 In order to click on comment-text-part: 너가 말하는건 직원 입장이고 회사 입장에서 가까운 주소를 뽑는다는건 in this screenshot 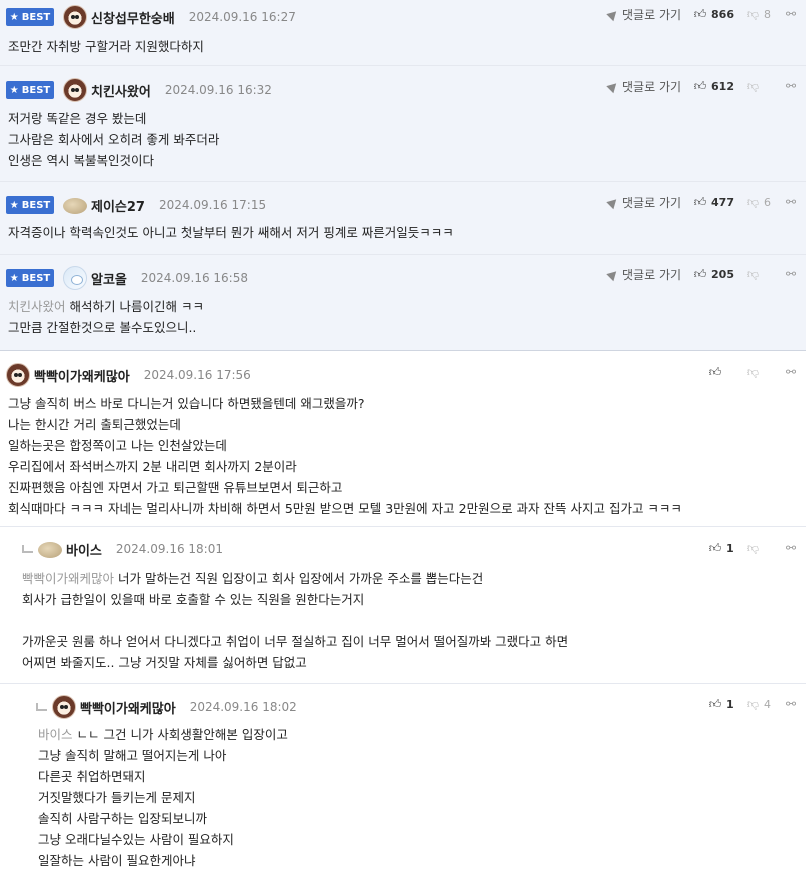, I will do `click(301, 578)`.